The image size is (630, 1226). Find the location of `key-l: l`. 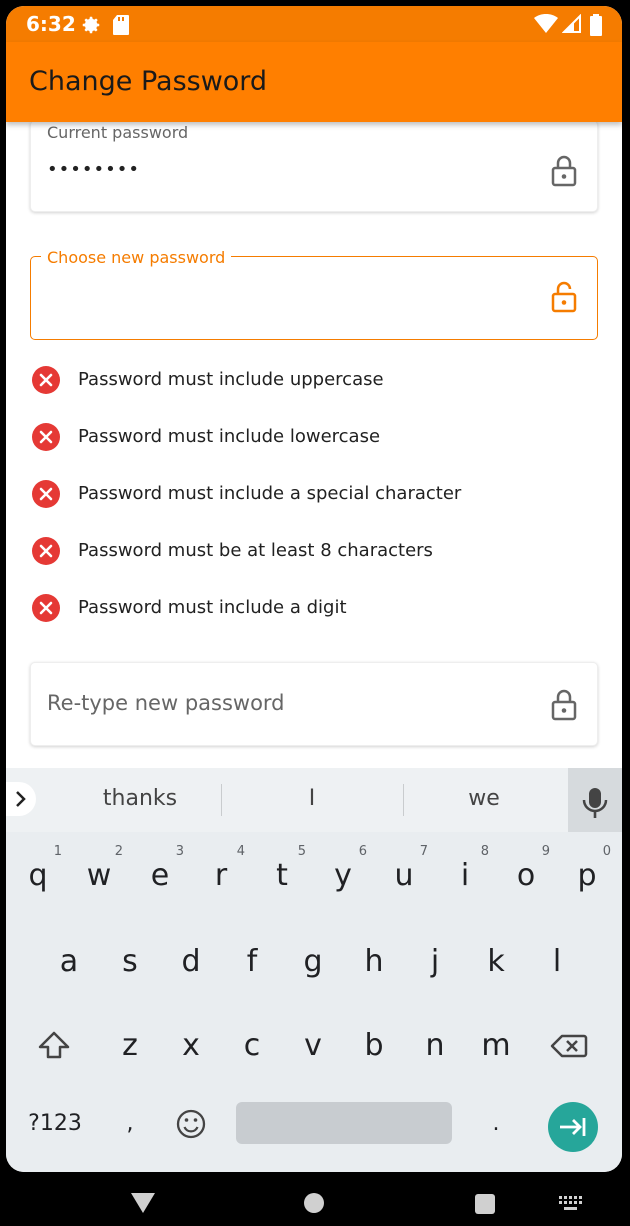

key-l: l is located at coordinates (557, 962).